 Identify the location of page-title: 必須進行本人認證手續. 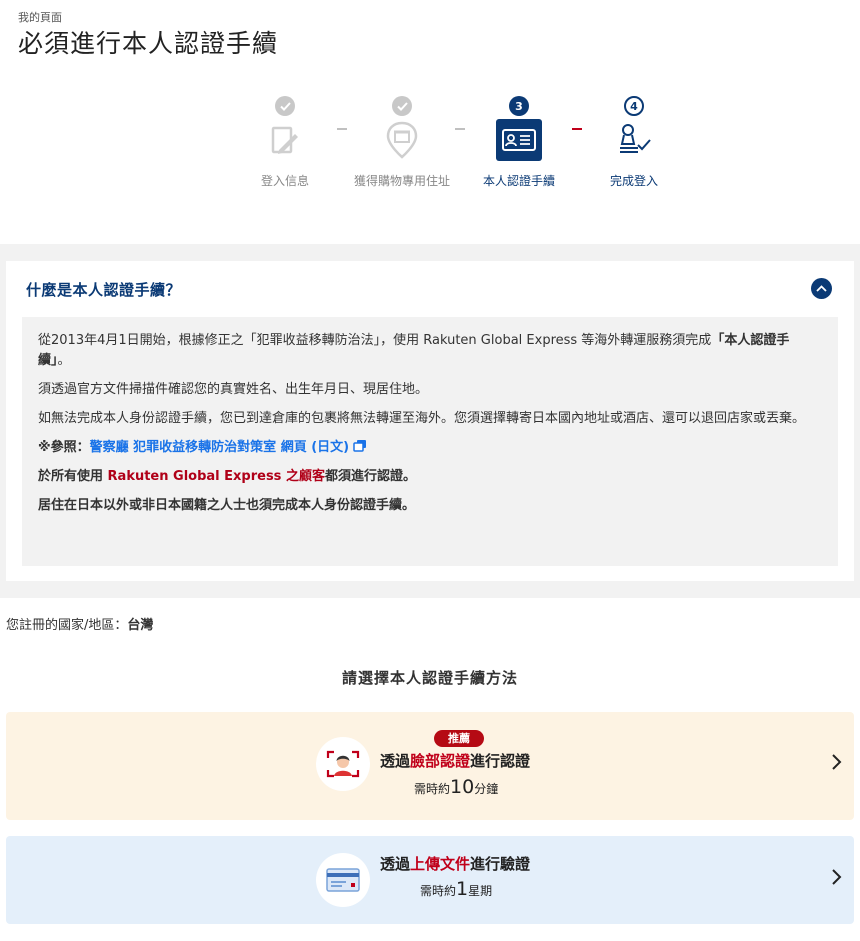
(148, 43).